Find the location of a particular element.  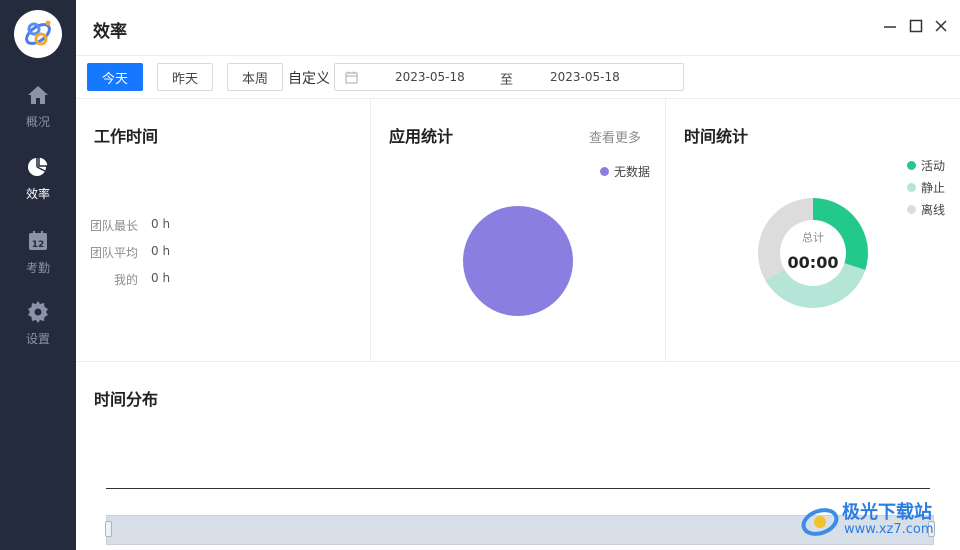

watermark-text: 极光下载站 is located at coordinates (887, 512).